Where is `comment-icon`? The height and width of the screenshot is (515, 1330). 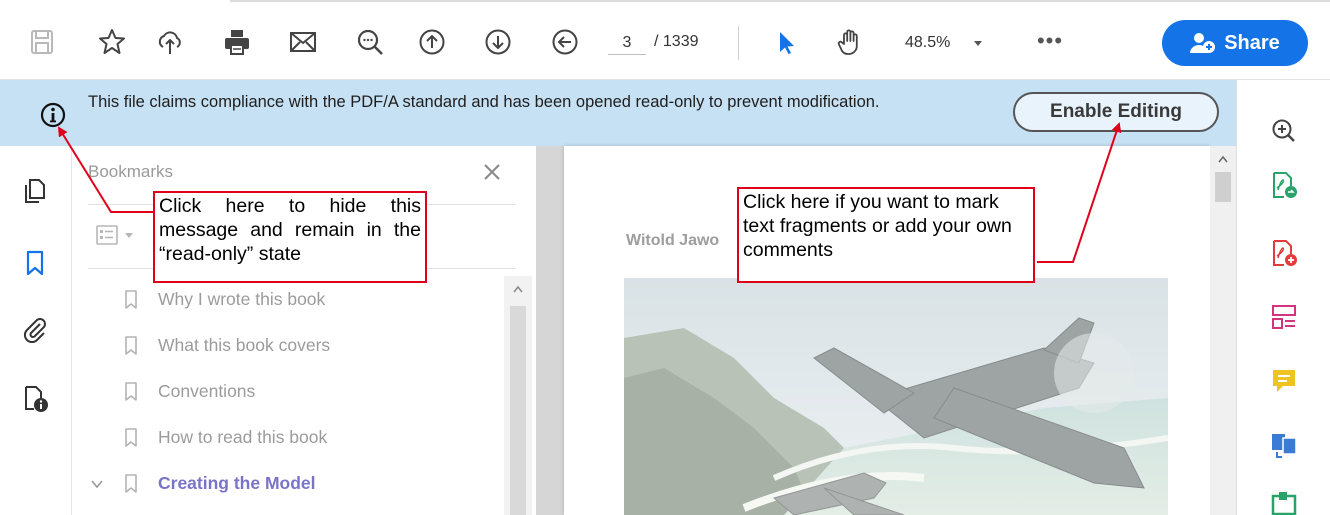
comment-icon is located at coordinates (1284, 381).